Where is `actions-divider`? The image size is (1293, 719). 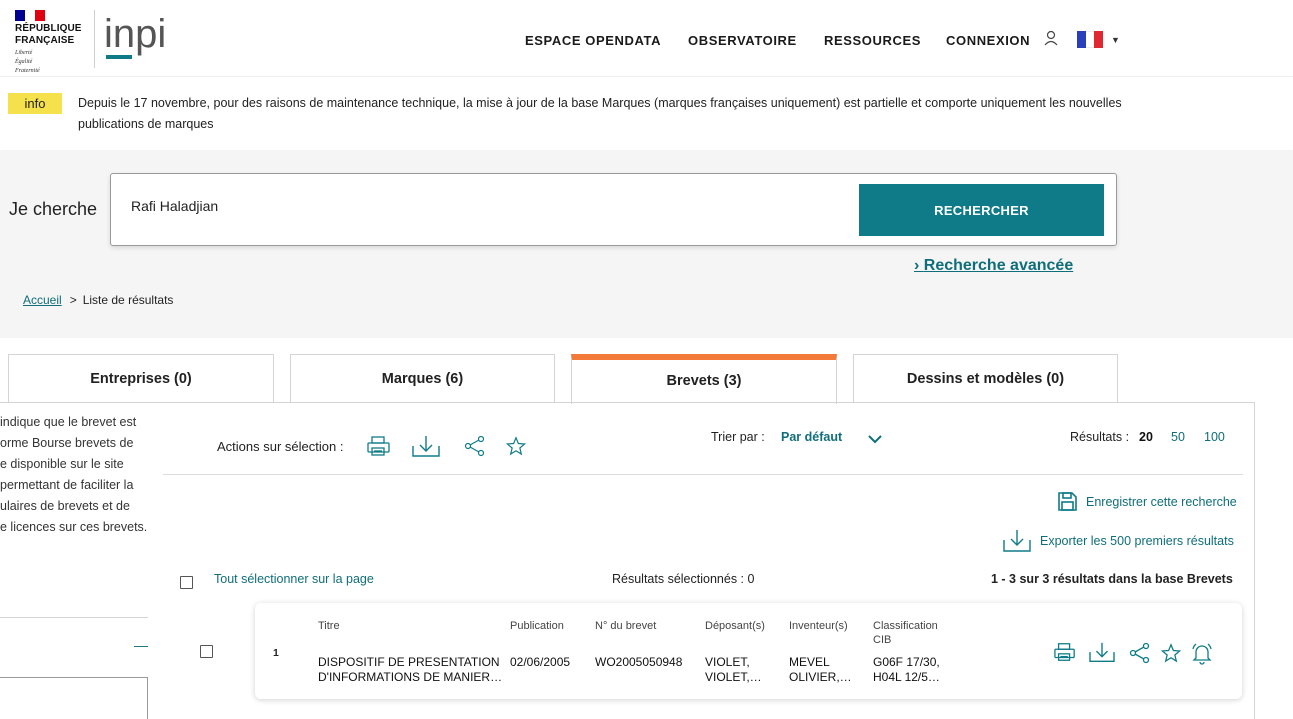 actions-divider is located at coordinates (703, 474).